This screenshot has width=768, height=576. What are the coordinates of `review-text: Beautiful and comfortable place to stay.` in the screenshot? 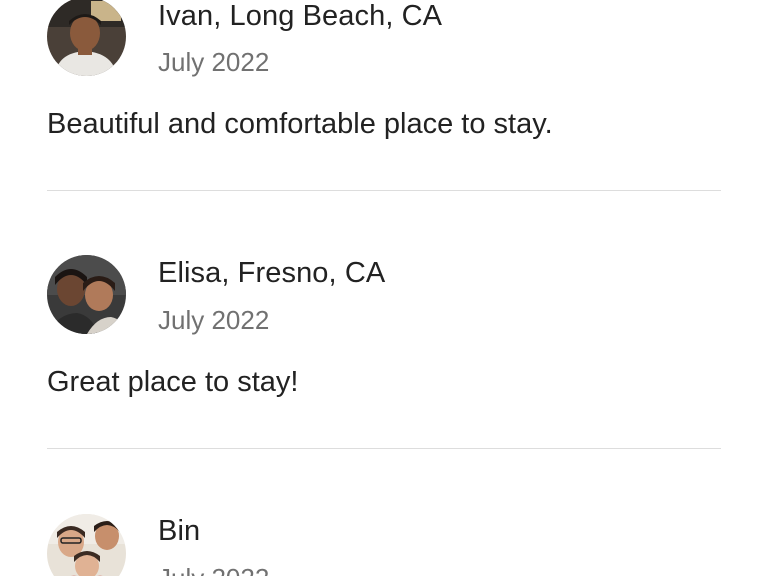 It's located at (300, 124).